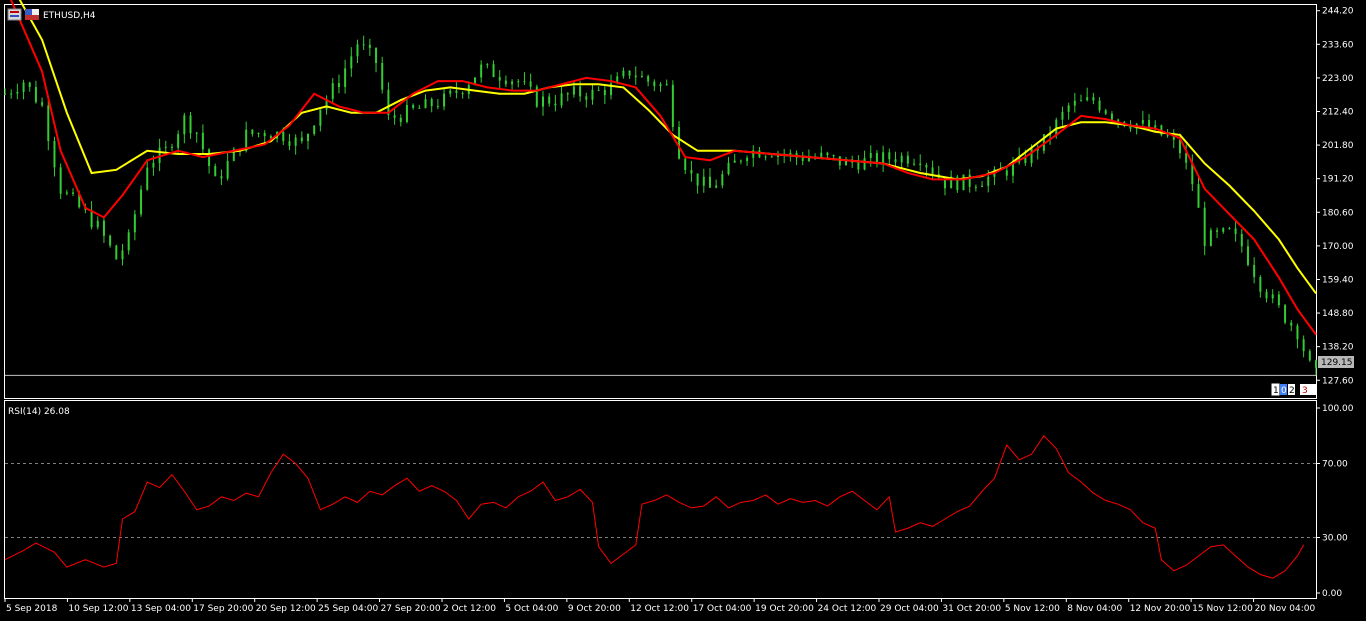 The height and width of the screenshot is (621, 1366). I want to click on rsi-tick-label: 30.00, so click(1335, 539).